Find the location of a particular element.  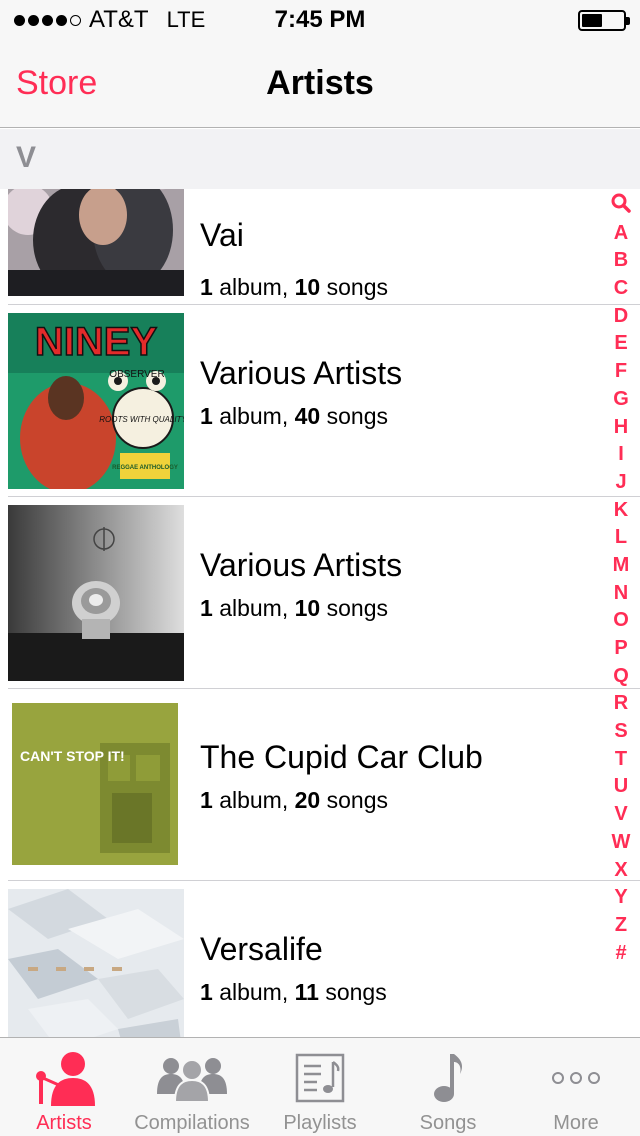

status-bar: AT&T LTE 7:45 PM is located at coordinates (320, 20).